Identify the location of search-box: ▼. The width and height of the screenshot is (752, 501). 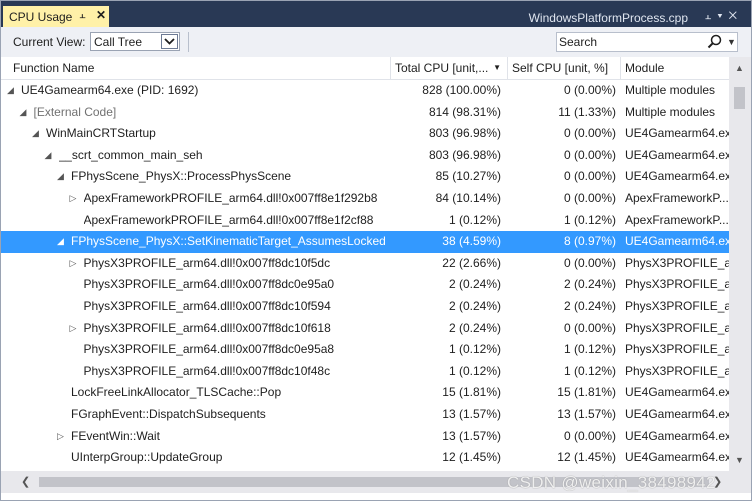
(647, 42).